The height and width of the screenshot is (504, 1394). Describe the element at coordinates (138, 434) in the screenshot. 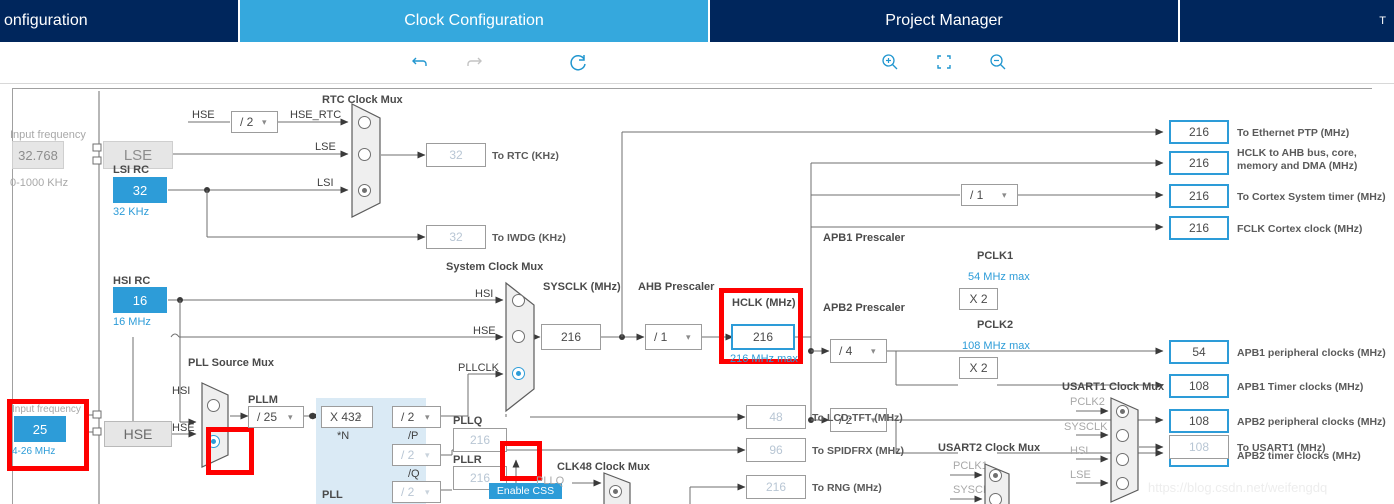

I see `hse-oscillator-block: HSE` at that location.